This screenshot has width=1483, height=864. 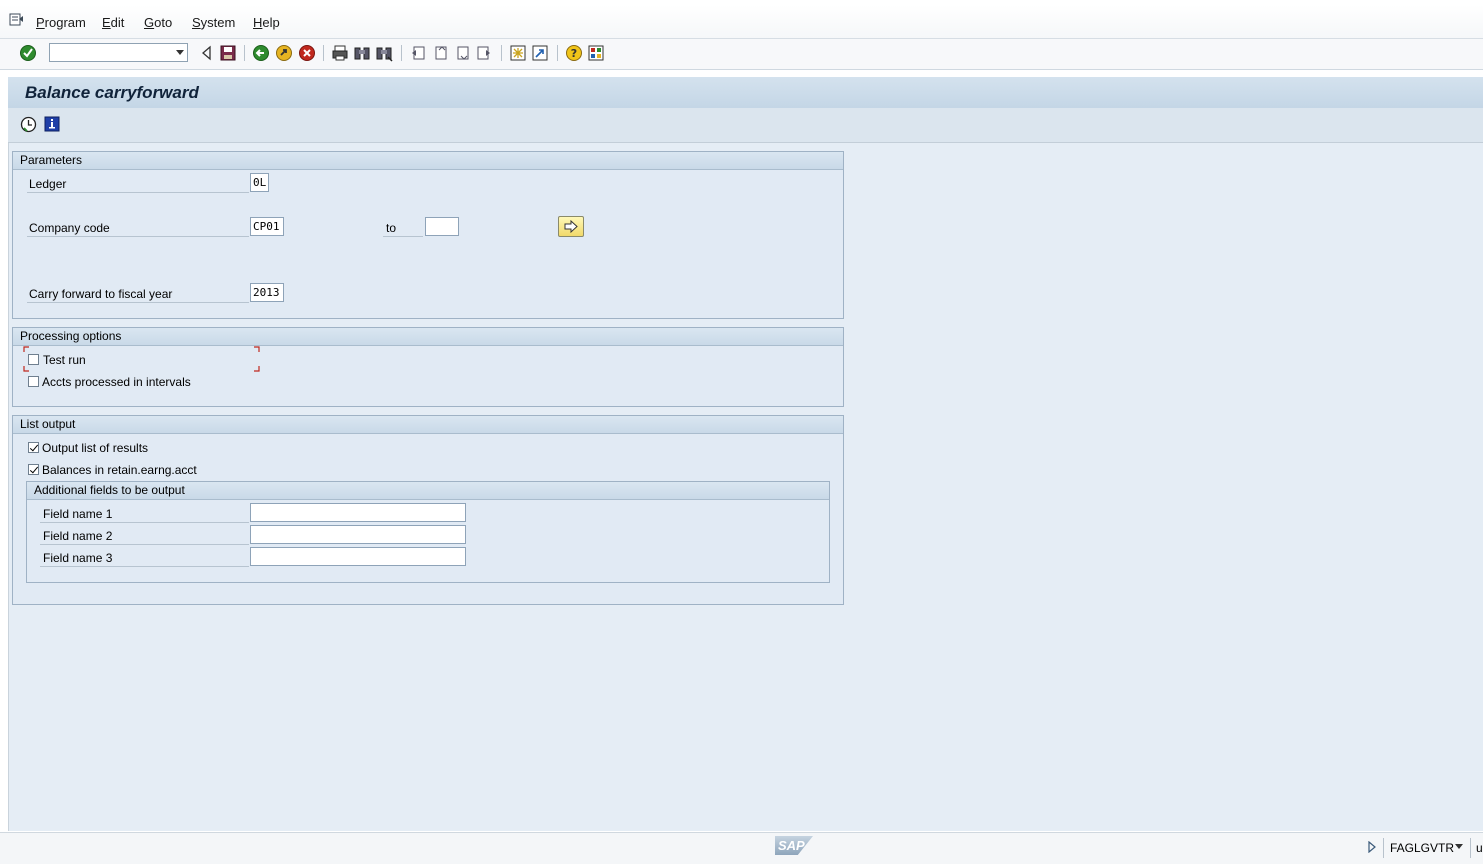 I want to click on test-run-checkbox, so click(x=33, y=359).